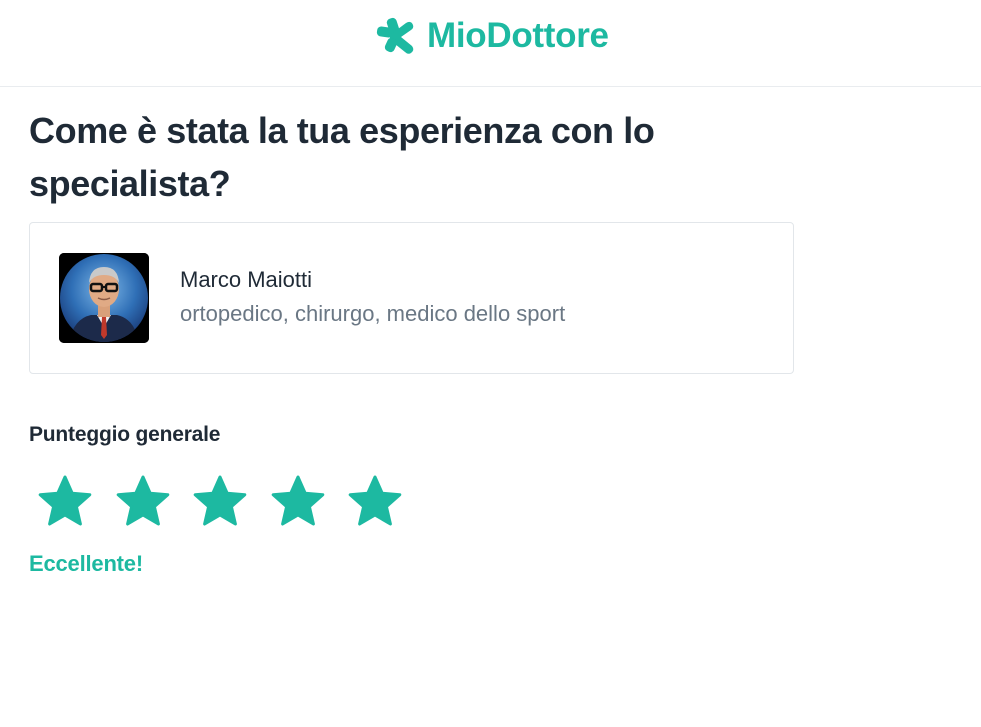  I want to click on star-2-button, so click(143, 502).